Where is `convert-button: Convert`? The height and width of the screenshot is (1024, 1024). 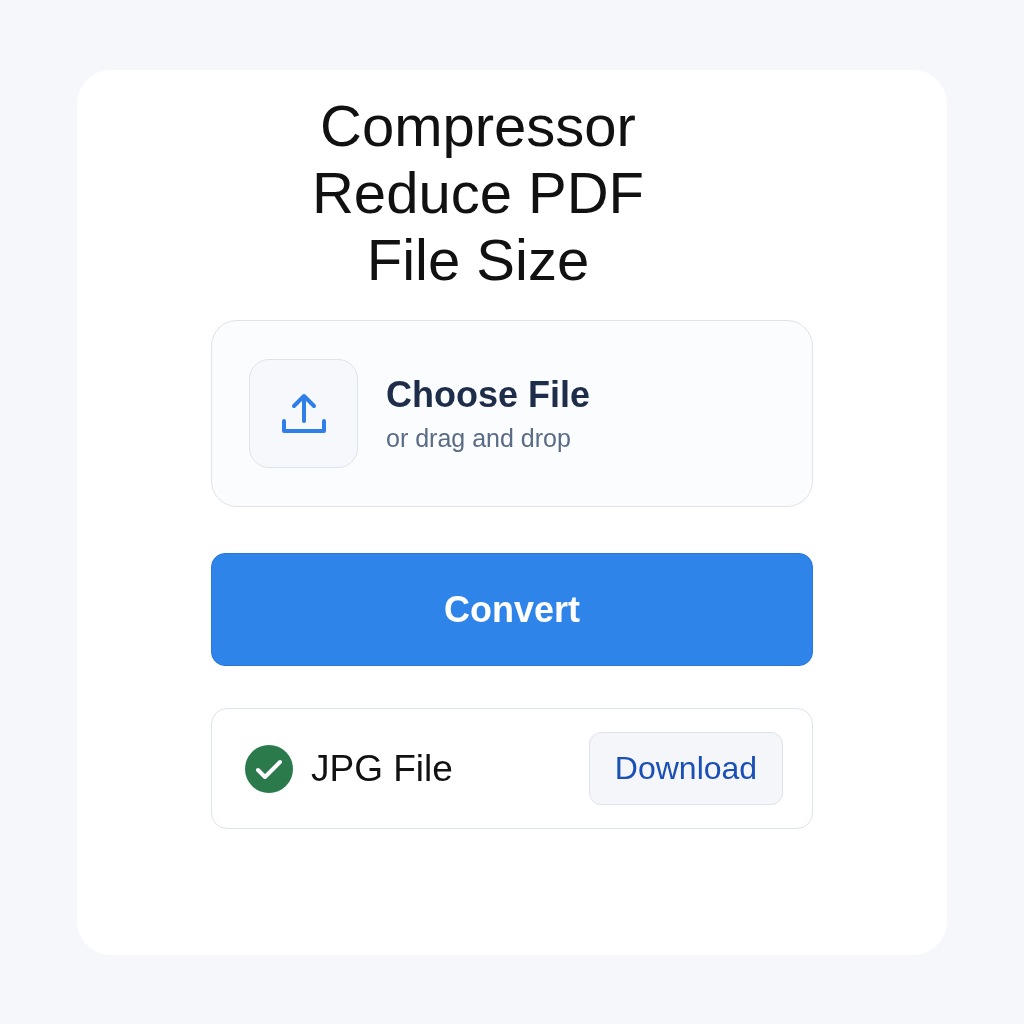 convert-button: Convert is located at coordinates (512, 609).